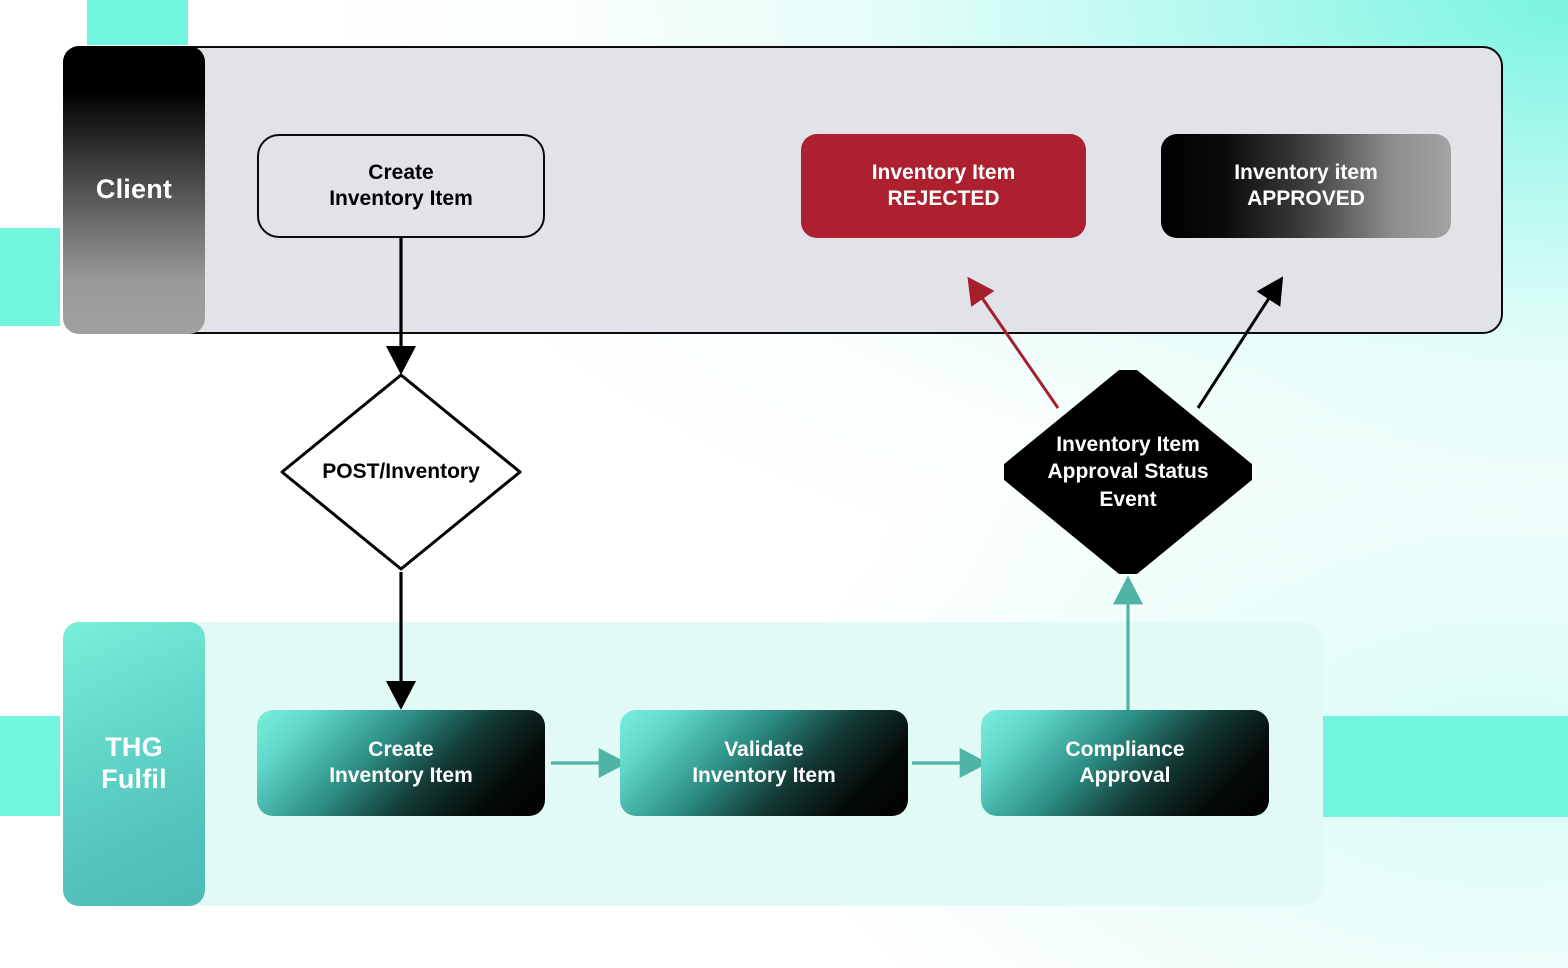  Describe the element at coordinates (1125, 749) in the screenshot. I see `compliance-approval-line1: Compliance` at that location.